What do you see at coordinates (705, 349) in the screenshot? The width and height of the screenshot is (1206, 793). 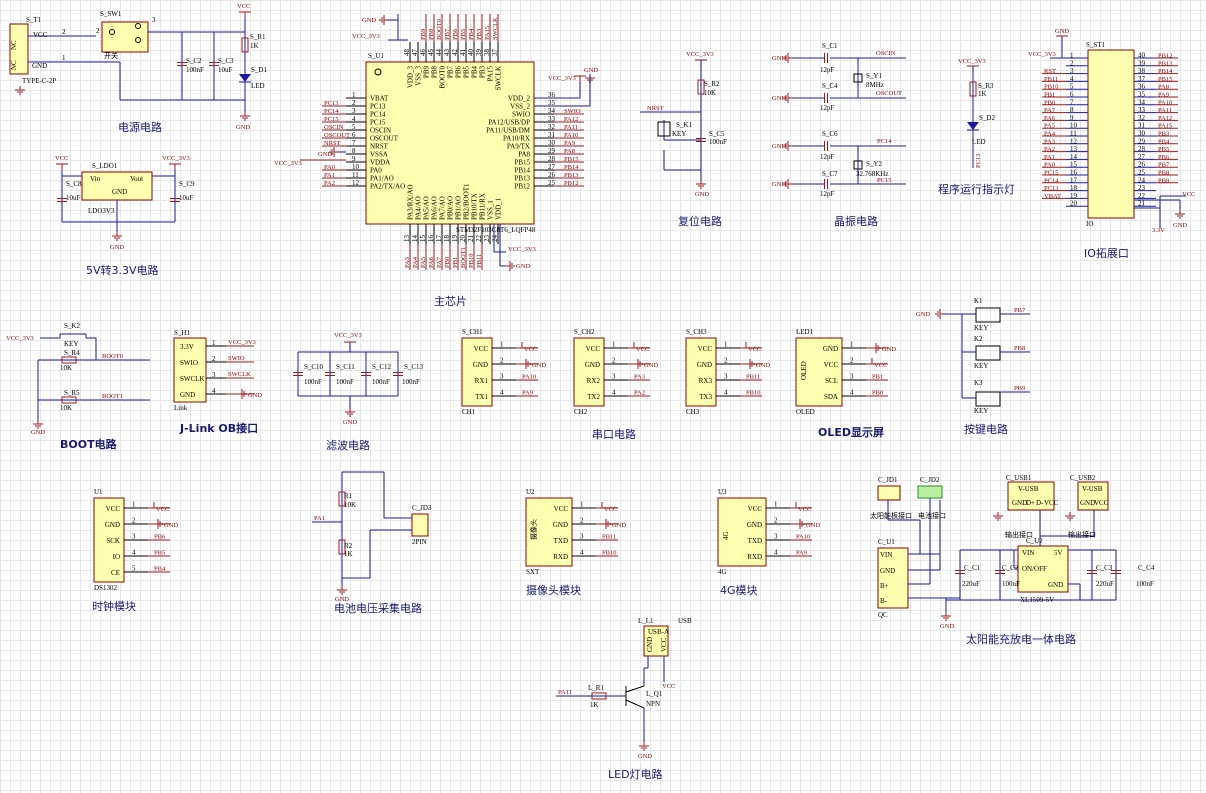 I see `uart-3-pin-label: VCC` at bounding box center [705, 349].